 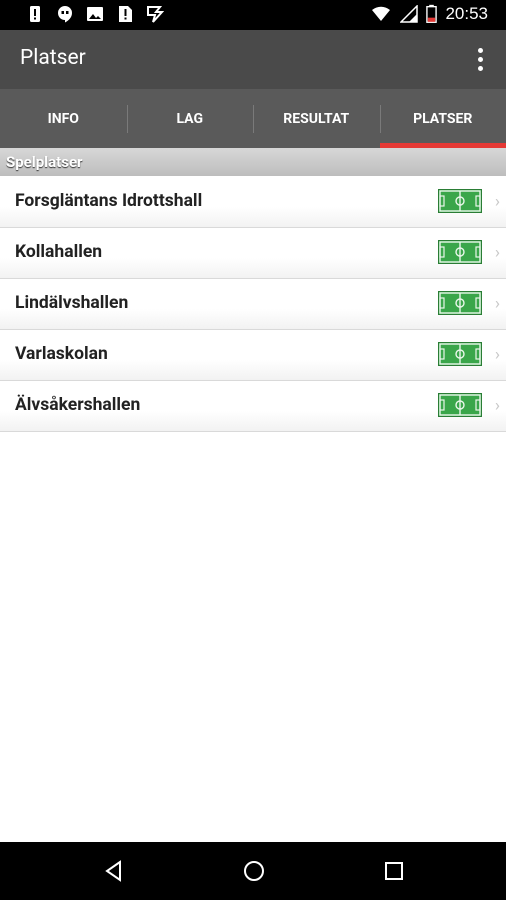 I want to click on tab-lag: LAG, so click(x=190, y=118).